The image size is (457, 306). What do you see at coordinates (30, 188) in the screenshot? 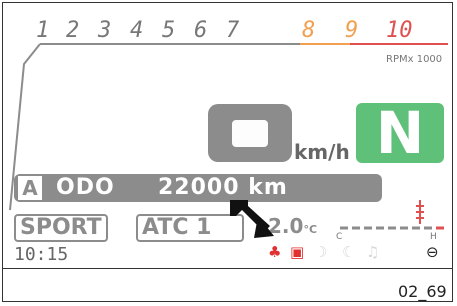
I see `trip-mode: A` at bounding box center [30, 188].